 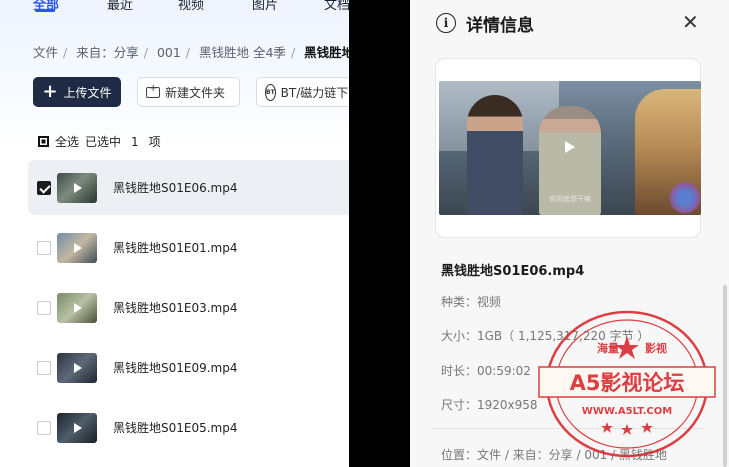 I want to click on new-folder-button: 新建文件夹, so click(x=188, y=92).